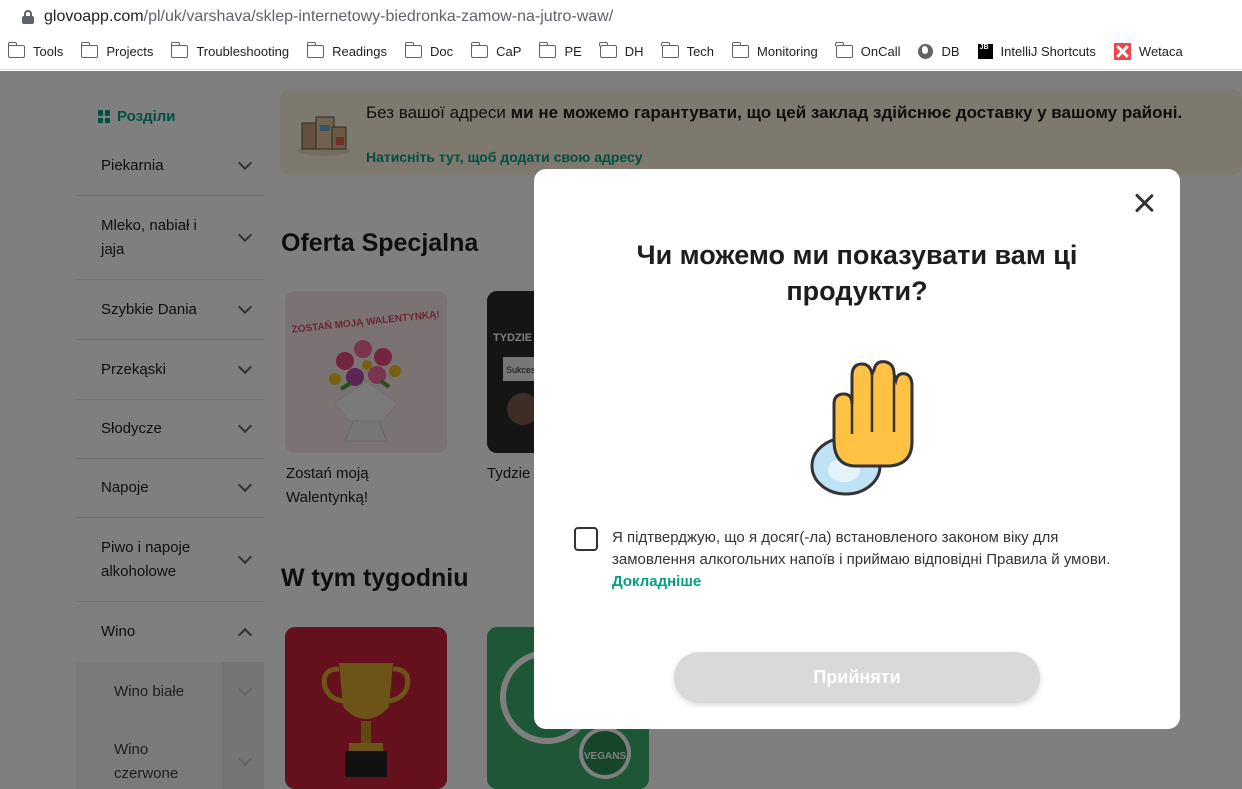 Image resolution: width=1242 pixels, height=789 pixels. I want to click on sidebar-item-label: Wino czerwone, so click(146, 761).